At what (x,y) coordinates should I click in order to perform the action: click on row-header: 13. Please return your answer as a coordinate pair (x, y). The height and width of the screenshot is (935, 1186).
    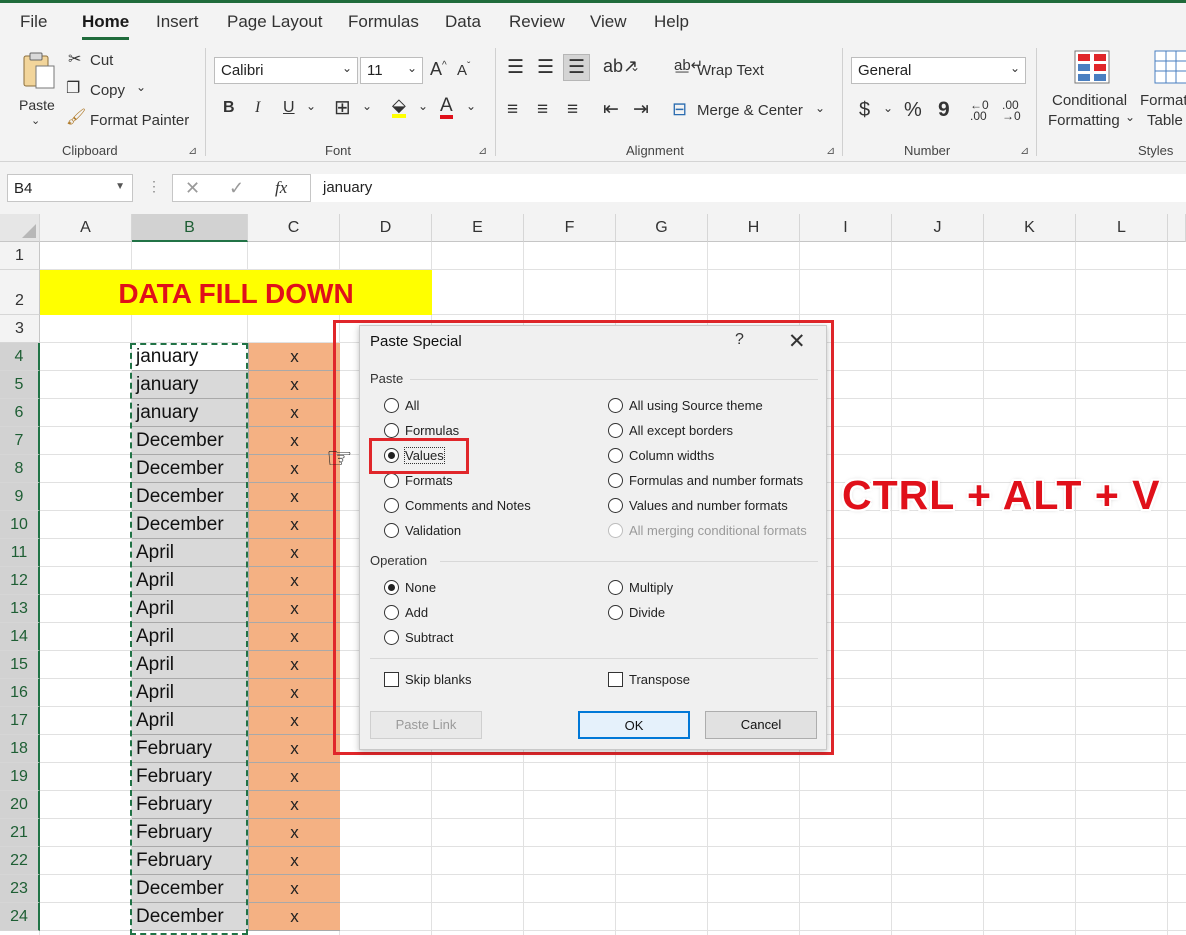
    Looking at the image, I should click on (20, 609).